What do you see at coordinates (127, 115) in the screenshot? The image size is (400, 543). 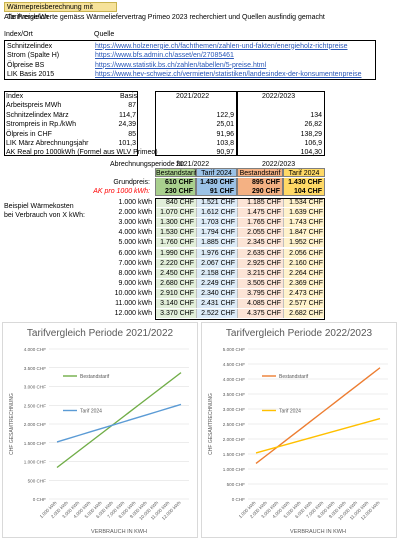 I see `index-cell-basis: 114,7` at bounding box center [127, 115].